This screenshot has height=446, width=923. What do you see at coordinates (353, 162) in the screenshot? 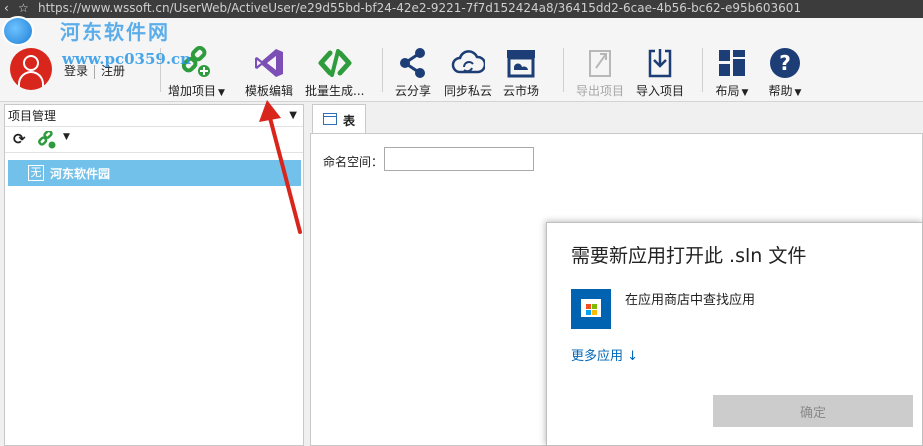
I see `namespace-label: 命名空间：` at bounding box center [353, 162].